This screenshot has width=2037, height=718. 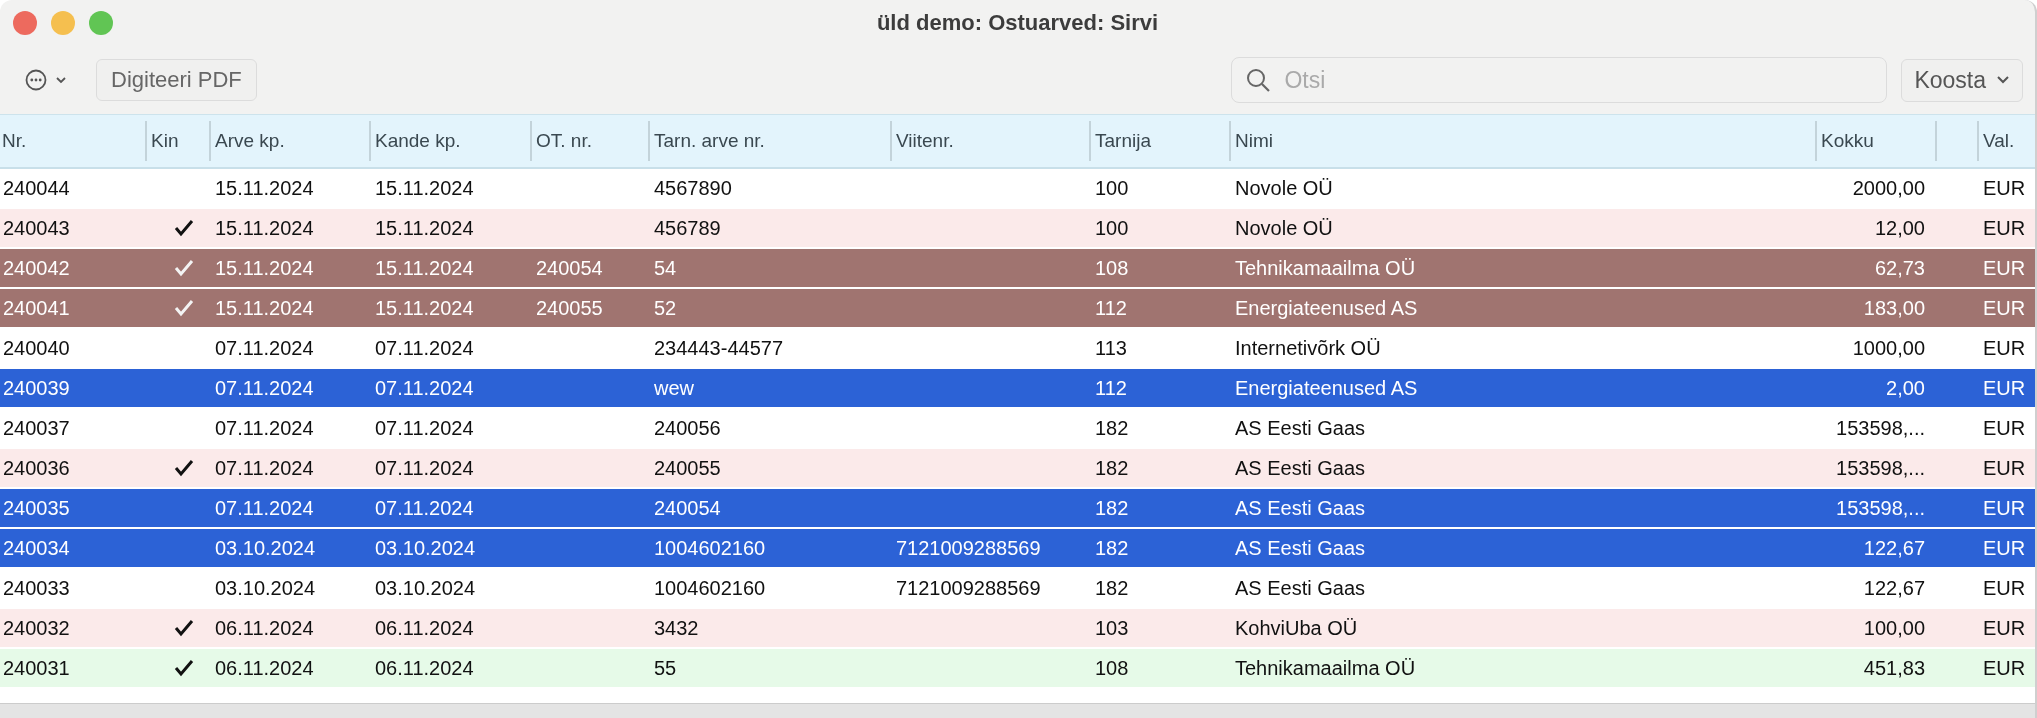 What do you see at coordinates (36, 388) in the screenshot?
I see `number-cell: 240039` at bounding box center [36, 388].